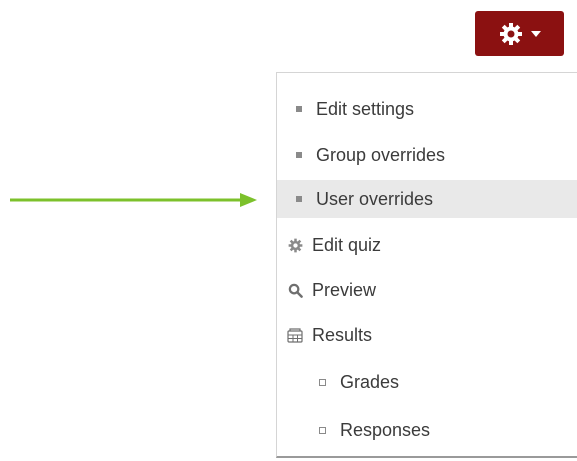 Image resolution: width=577 pixels, height=461 pixels. I want to click on menu-item-user-overrides: User overrides, so click(427, 199).